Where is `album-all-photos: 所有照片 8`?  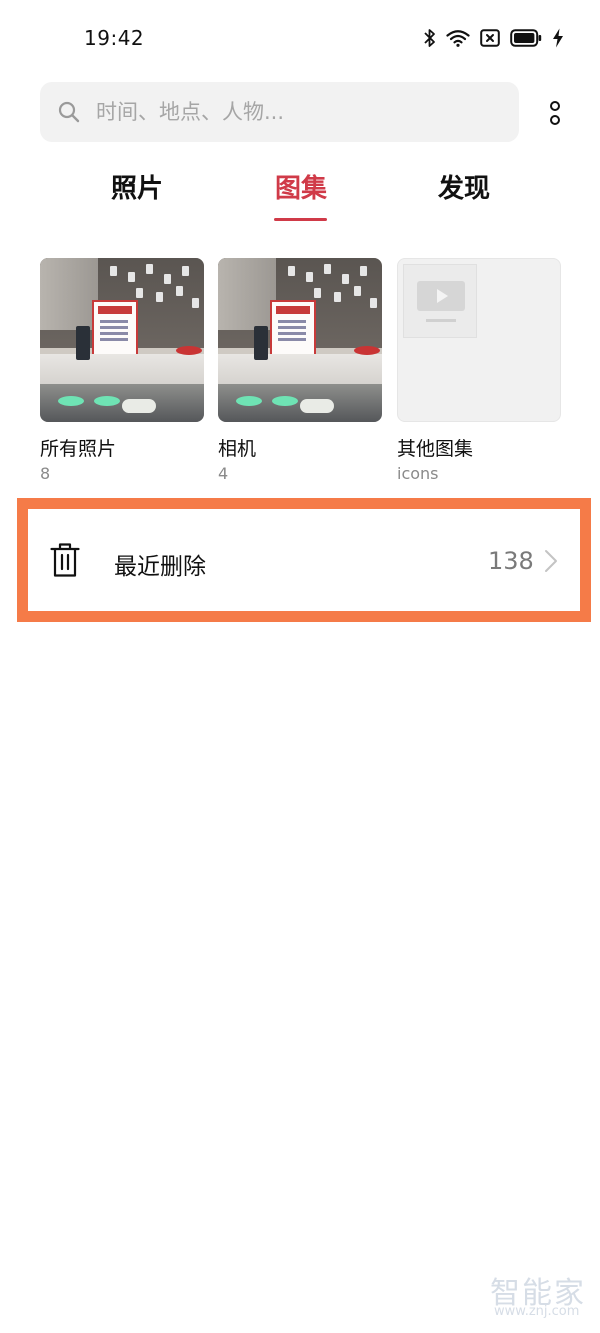 album-all-photos: 所有照片 8 is located at coordinates (122, 370).